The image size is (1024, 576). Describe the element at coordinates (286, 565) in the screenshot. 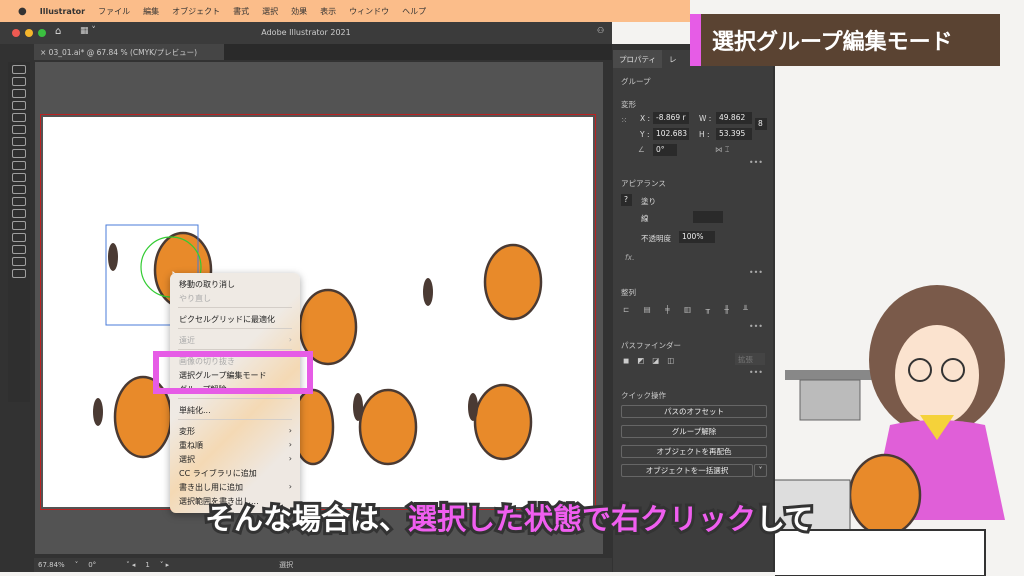

I see `current-tool: 選択` at that location.